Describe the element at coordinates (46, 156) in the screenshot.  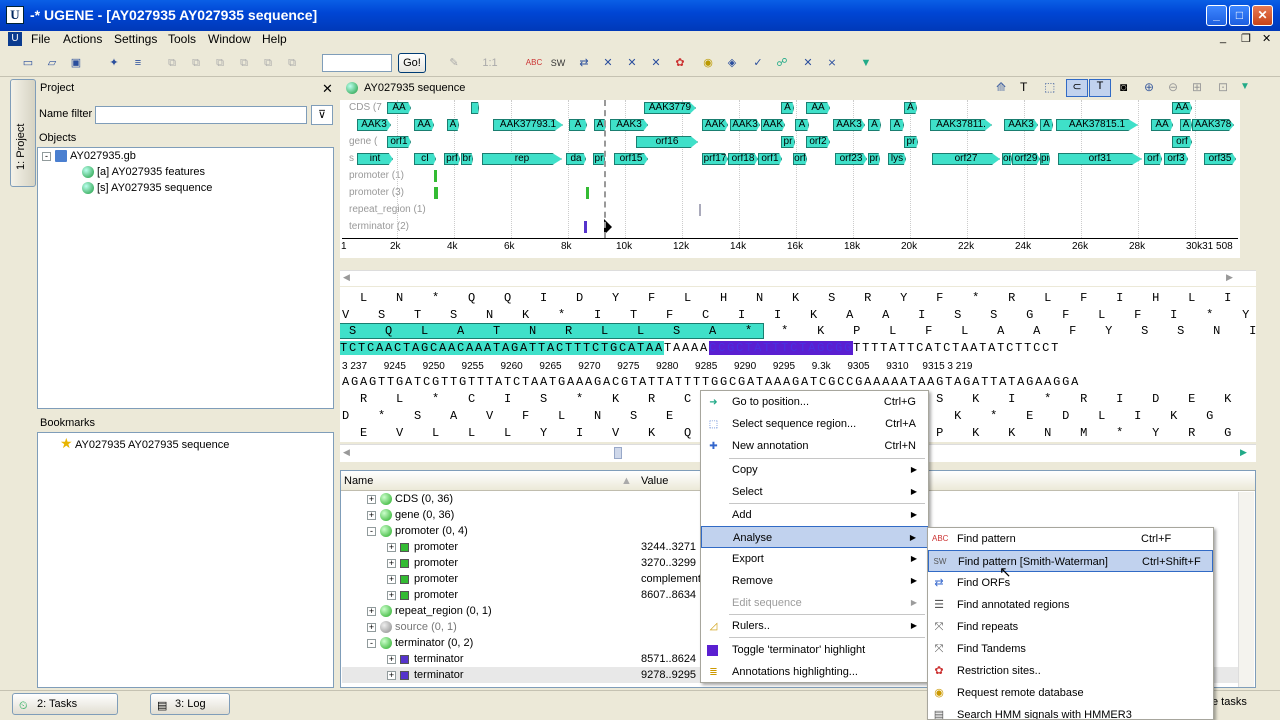
I see `collapse-icon: -` at that location.